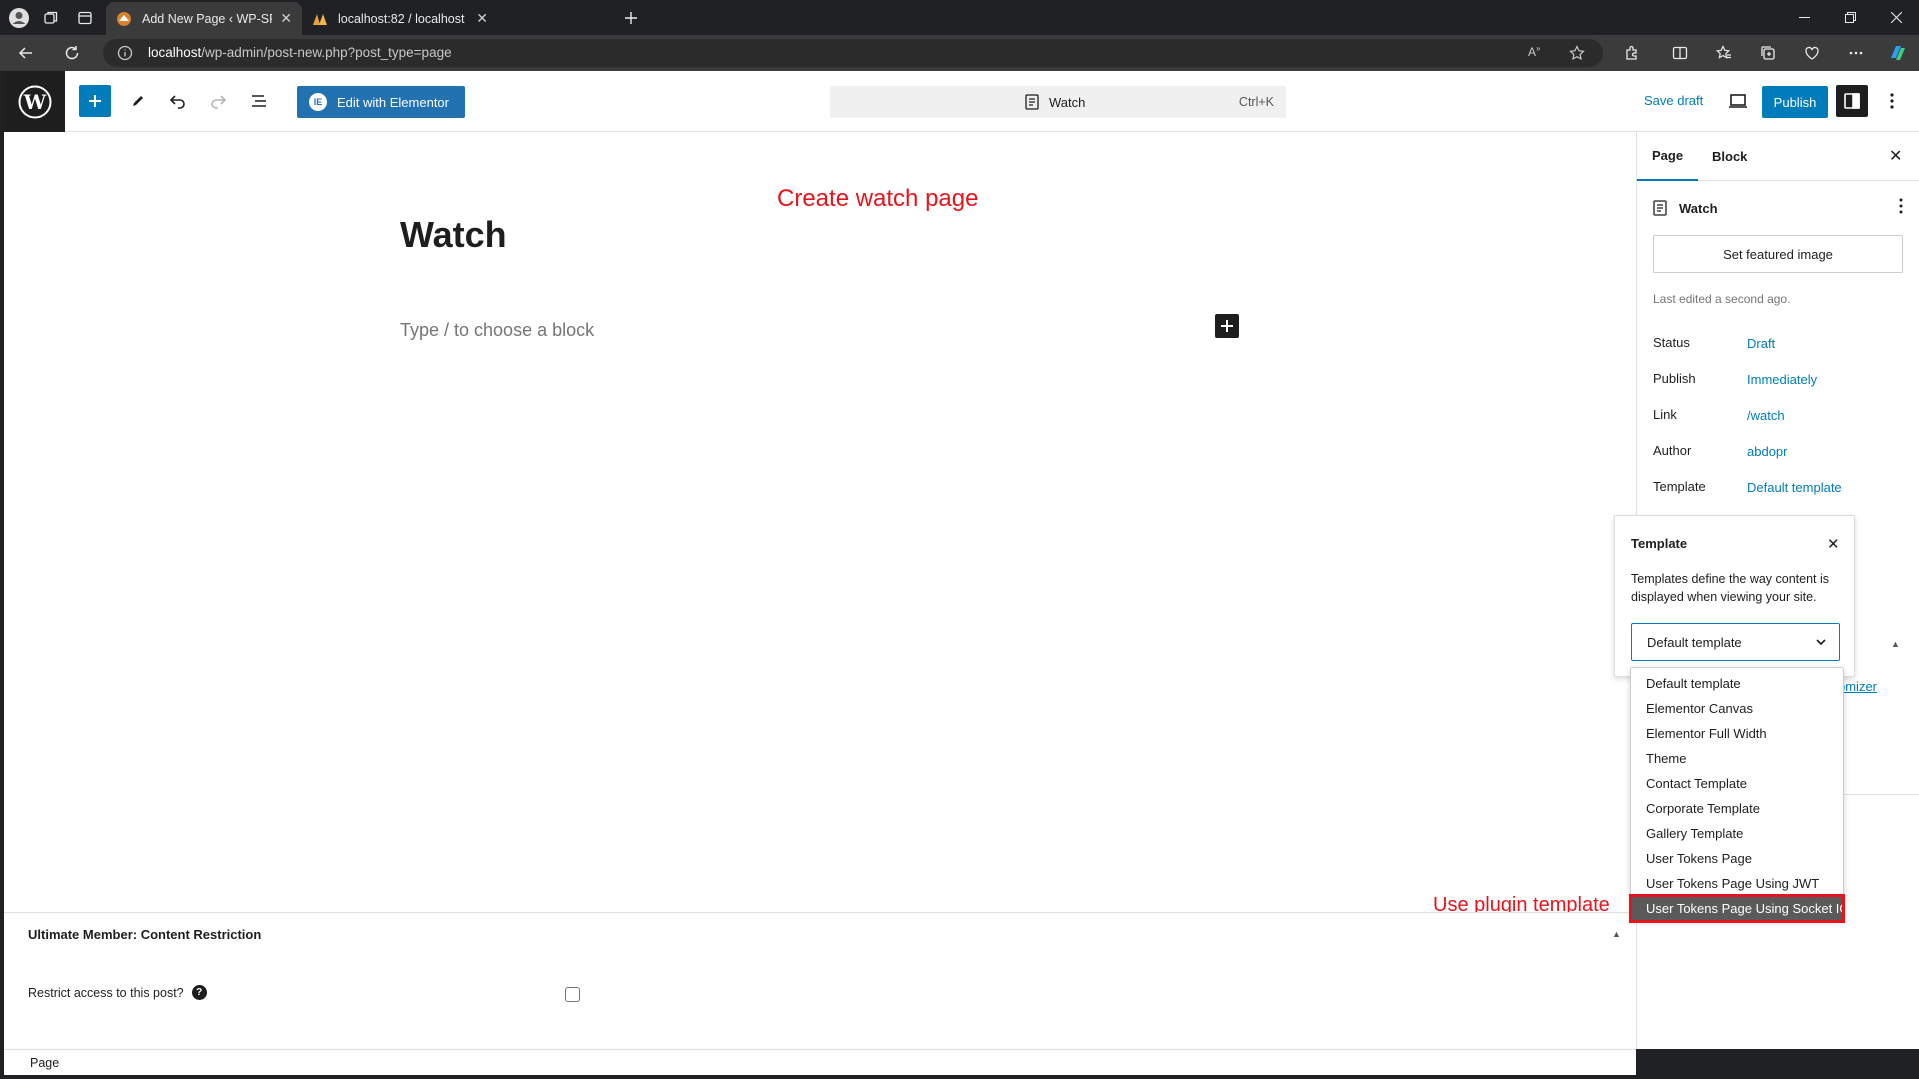 Image resolution: width=1919 pixels, height=1079 pixels. What do you see at coordinates (85, 18) in the screenshot?
I see `vertical-tabs-icon` at bounding box center [85, 18].